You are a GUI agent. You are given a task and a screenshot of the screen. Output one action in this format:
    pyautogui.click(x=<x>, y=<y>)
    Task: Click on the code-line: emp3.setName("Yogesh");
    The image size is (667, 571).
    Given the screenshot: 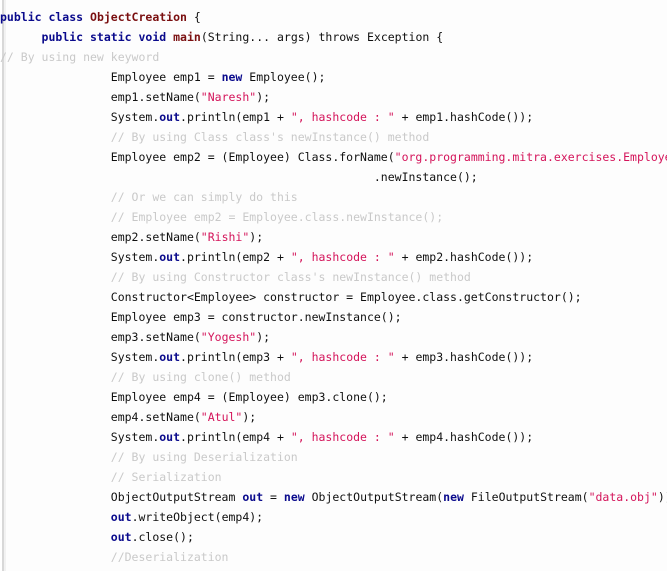 What is the action you would take?
    pyautogui.click(x=333, y=337)
    